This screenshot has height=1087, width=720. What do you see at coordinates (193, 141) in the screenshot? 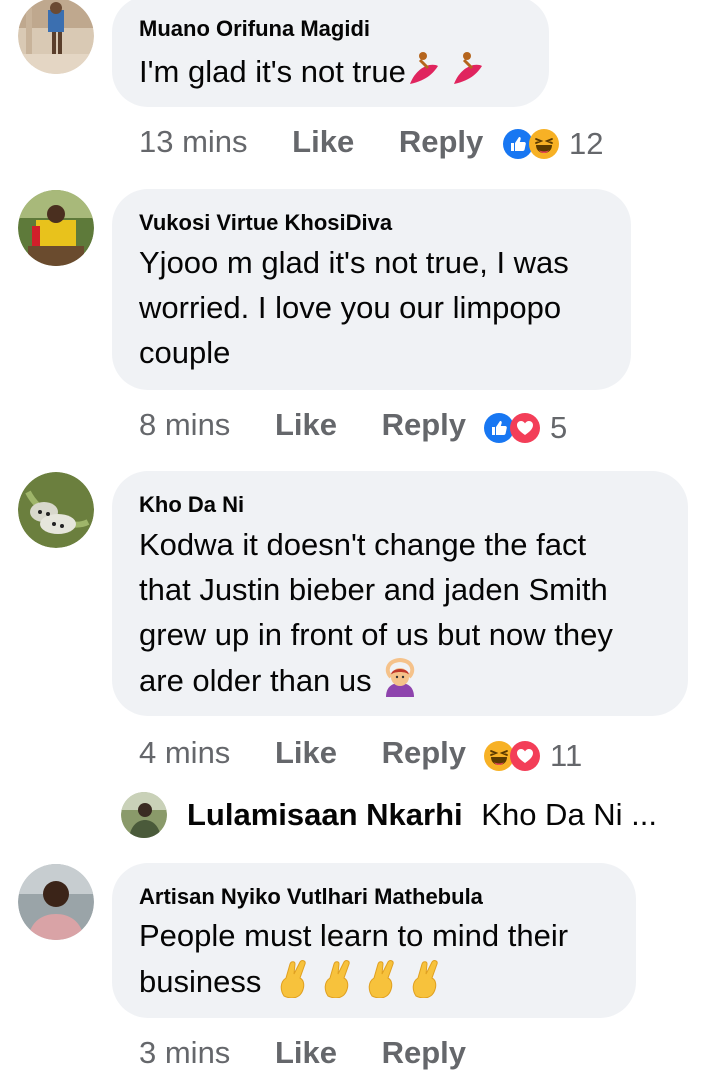
I see `comment-timestamp: 13 mins` at bounding box center [193, 141].